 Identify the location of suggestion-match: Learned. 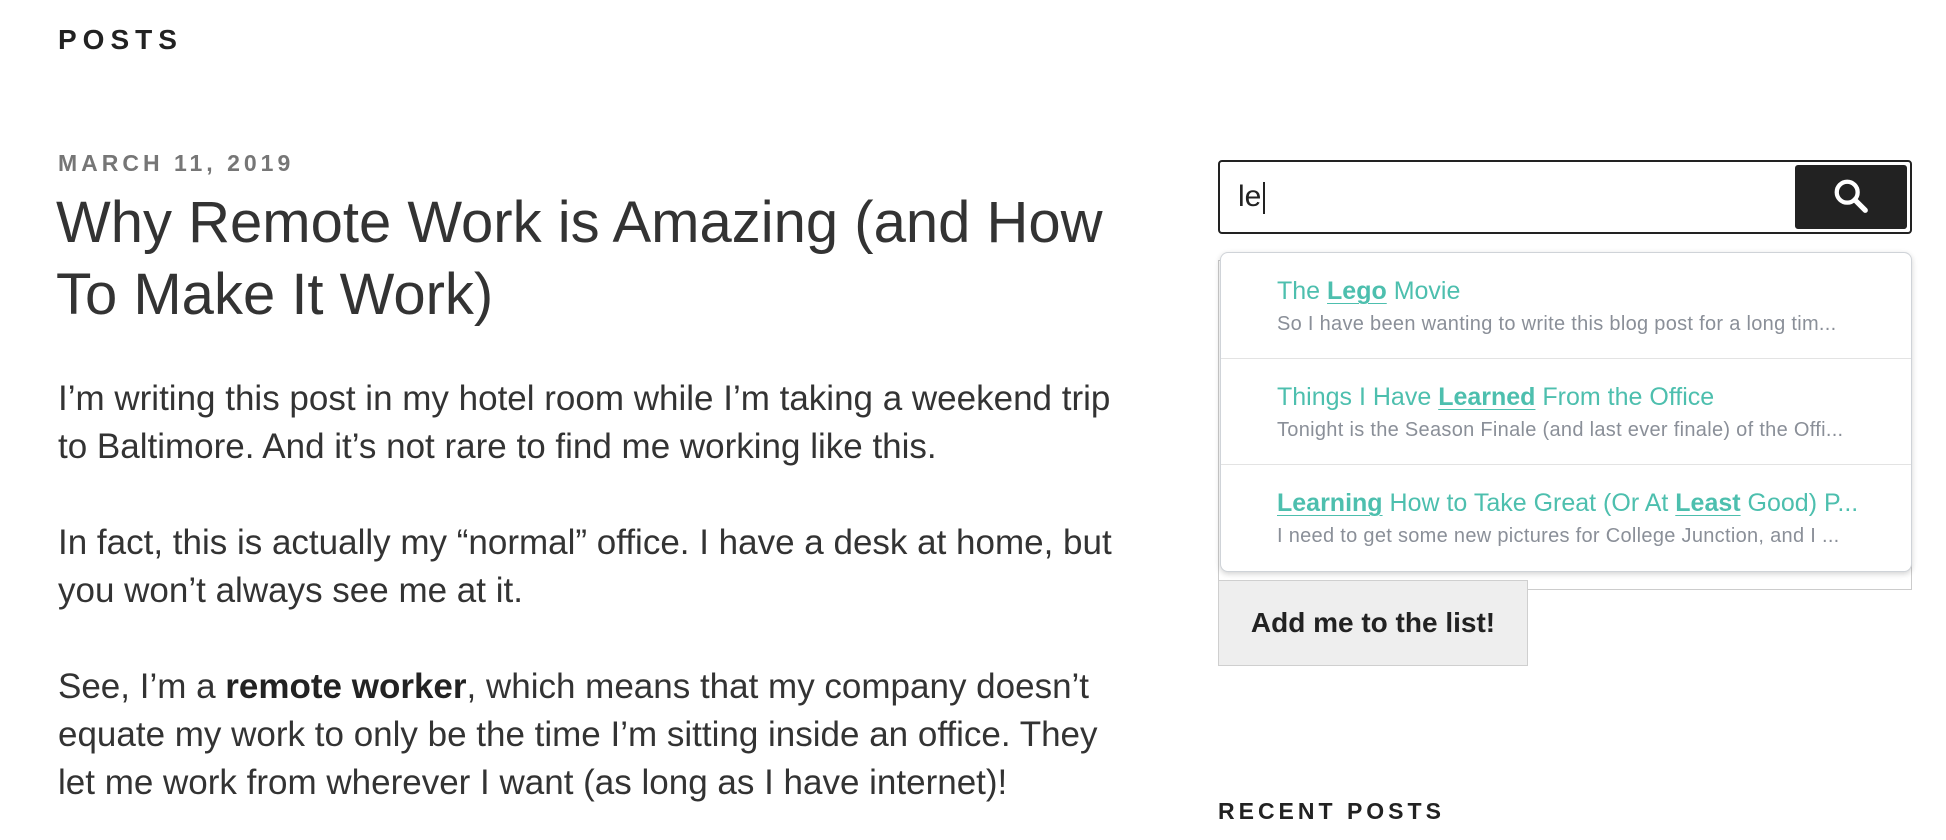
(1487, 397).